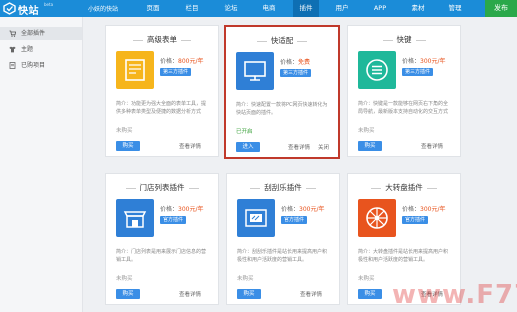 The height and width of the screenshot is (312, 517). Describe the element at coordinates (135, 70) in the screenshot. I see `form-icon` at that location.